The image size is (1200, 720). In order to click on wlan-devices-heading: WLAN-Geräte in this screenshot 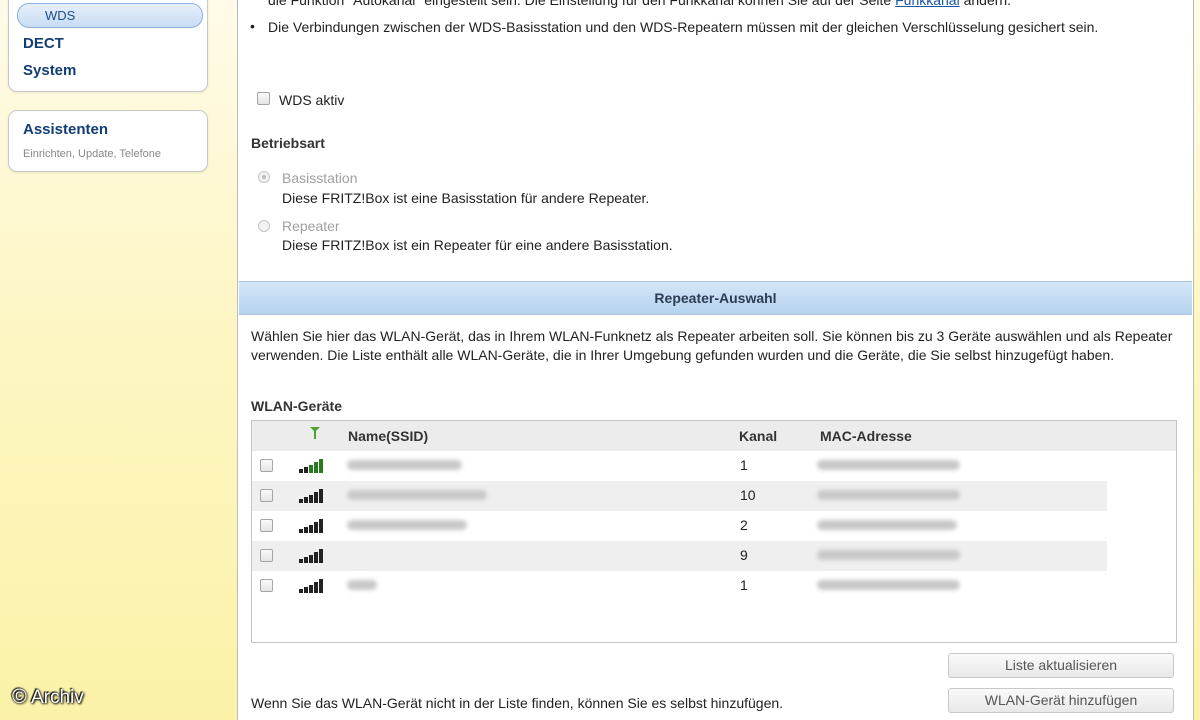, I will do `click(297, 406)`.